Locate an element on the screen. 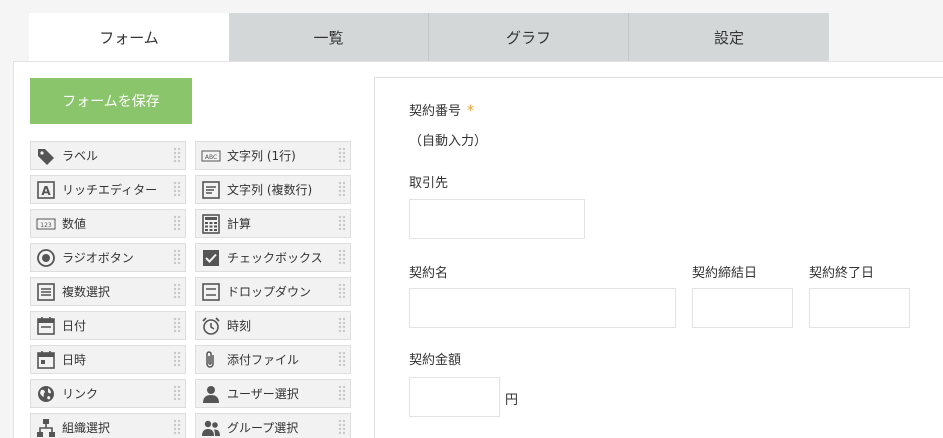 The height and width of the screenshot is (438, 943). tab-graph: グラフ is located at coordinates (529, 37).